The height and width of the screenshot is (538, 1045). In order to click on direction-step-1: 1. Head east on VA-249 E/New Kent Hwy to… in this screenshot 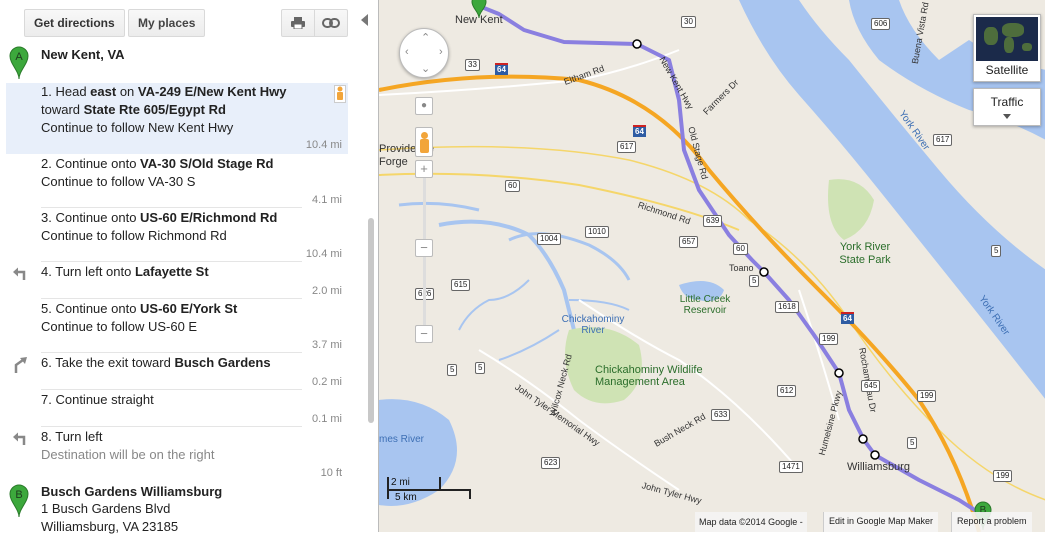, I will do `click(177, 118)`.